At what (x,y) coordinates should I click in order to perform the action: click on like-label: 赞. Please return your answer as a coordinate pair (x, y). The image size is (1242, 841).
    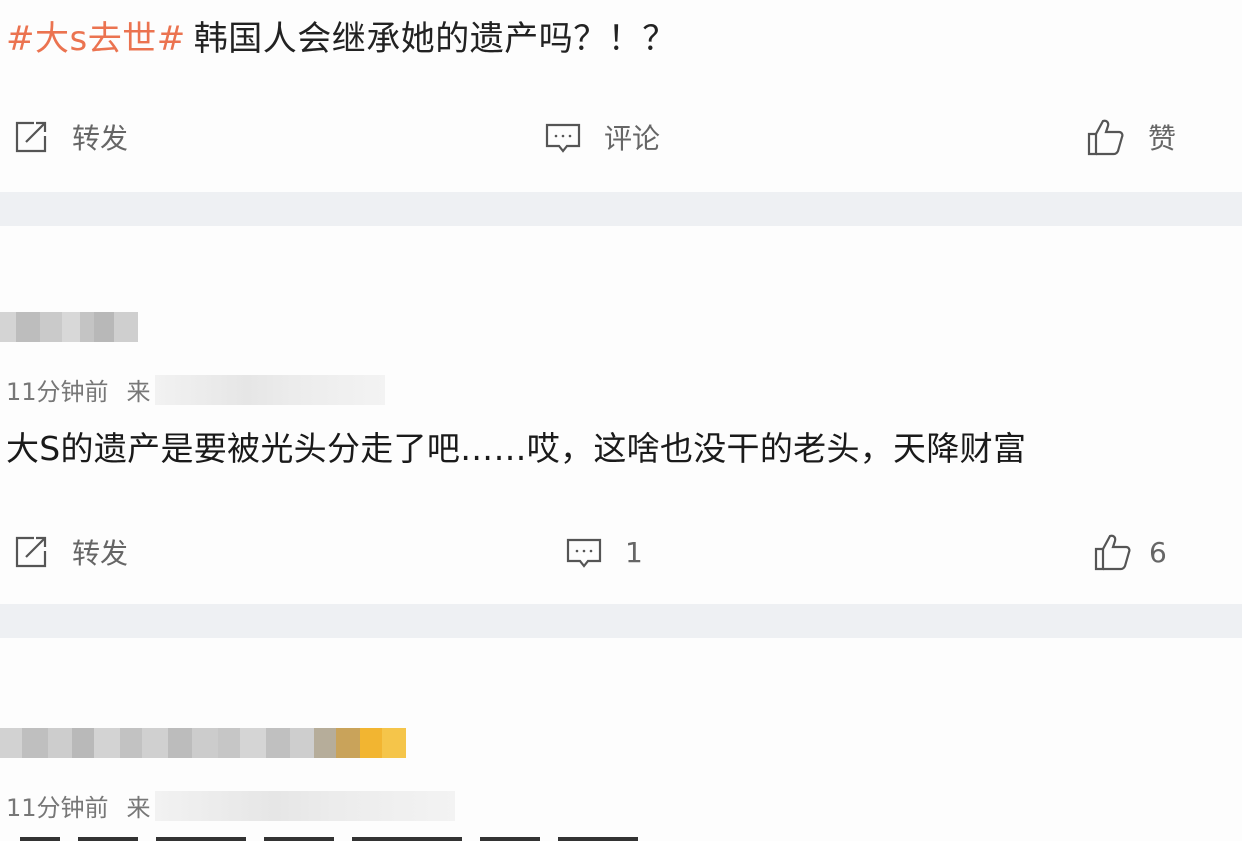
    Looking at the image, I should click on (1162, 138).